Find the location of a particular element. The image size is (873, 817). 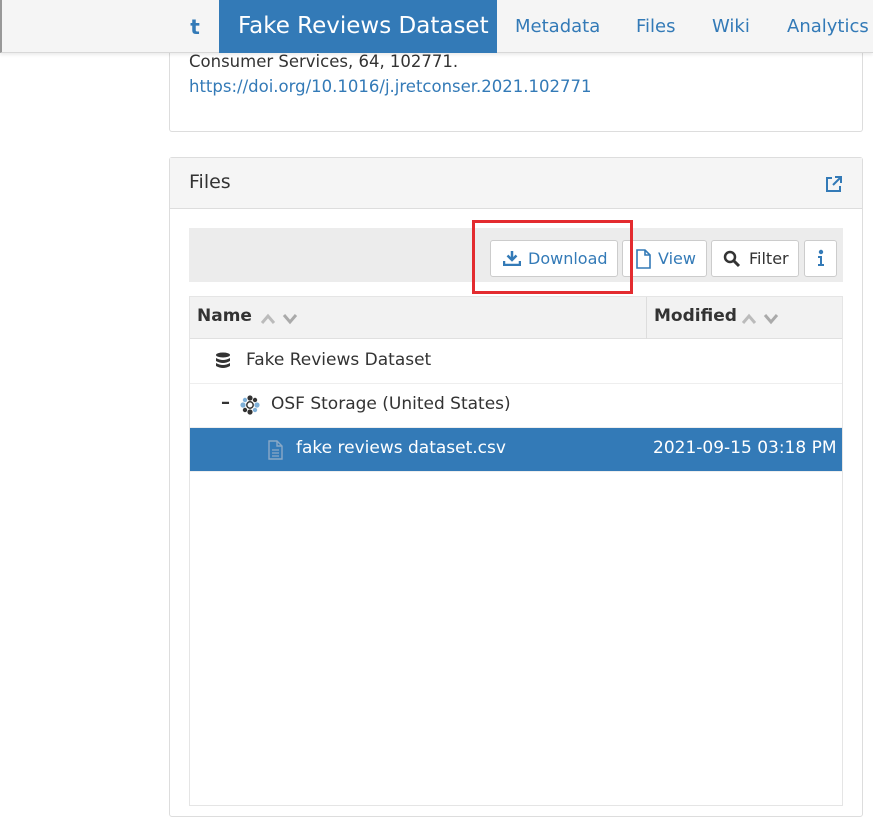

osf-storage-icon is located at coordinates (250, 405).